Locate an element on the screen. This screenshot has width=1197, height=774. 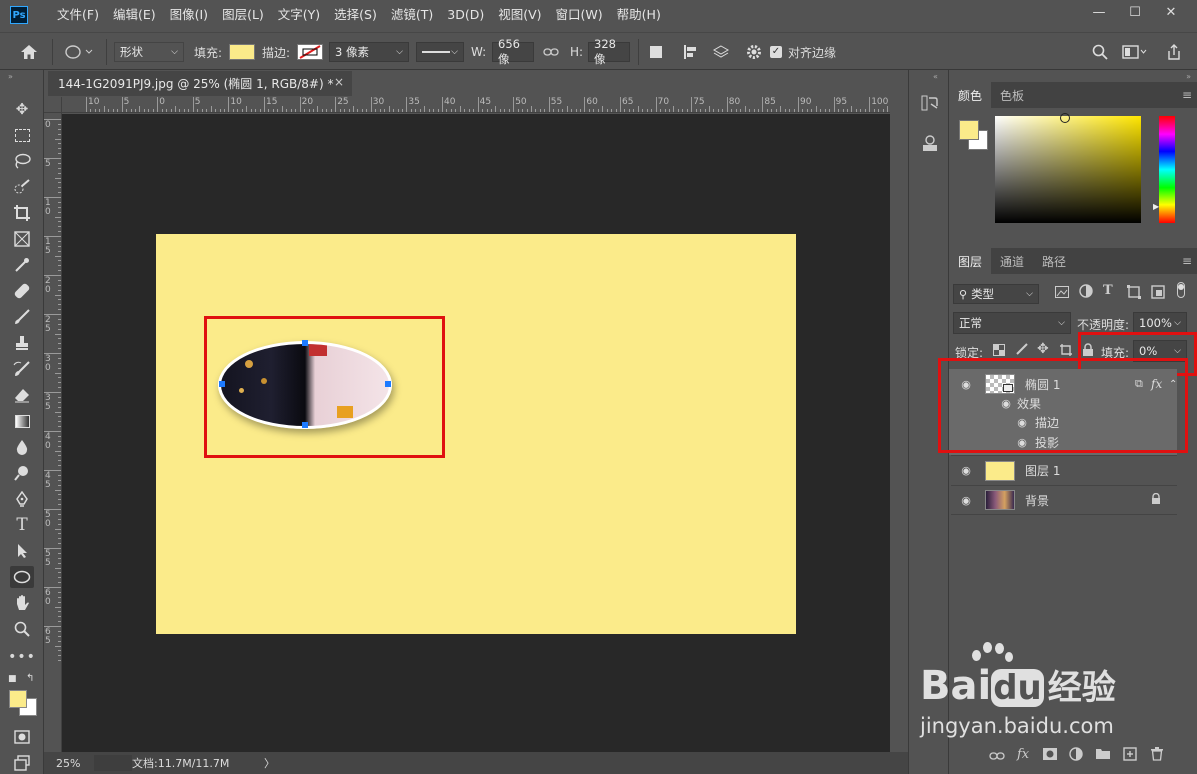
new-group-icon is located at coordinates (1103, 756).